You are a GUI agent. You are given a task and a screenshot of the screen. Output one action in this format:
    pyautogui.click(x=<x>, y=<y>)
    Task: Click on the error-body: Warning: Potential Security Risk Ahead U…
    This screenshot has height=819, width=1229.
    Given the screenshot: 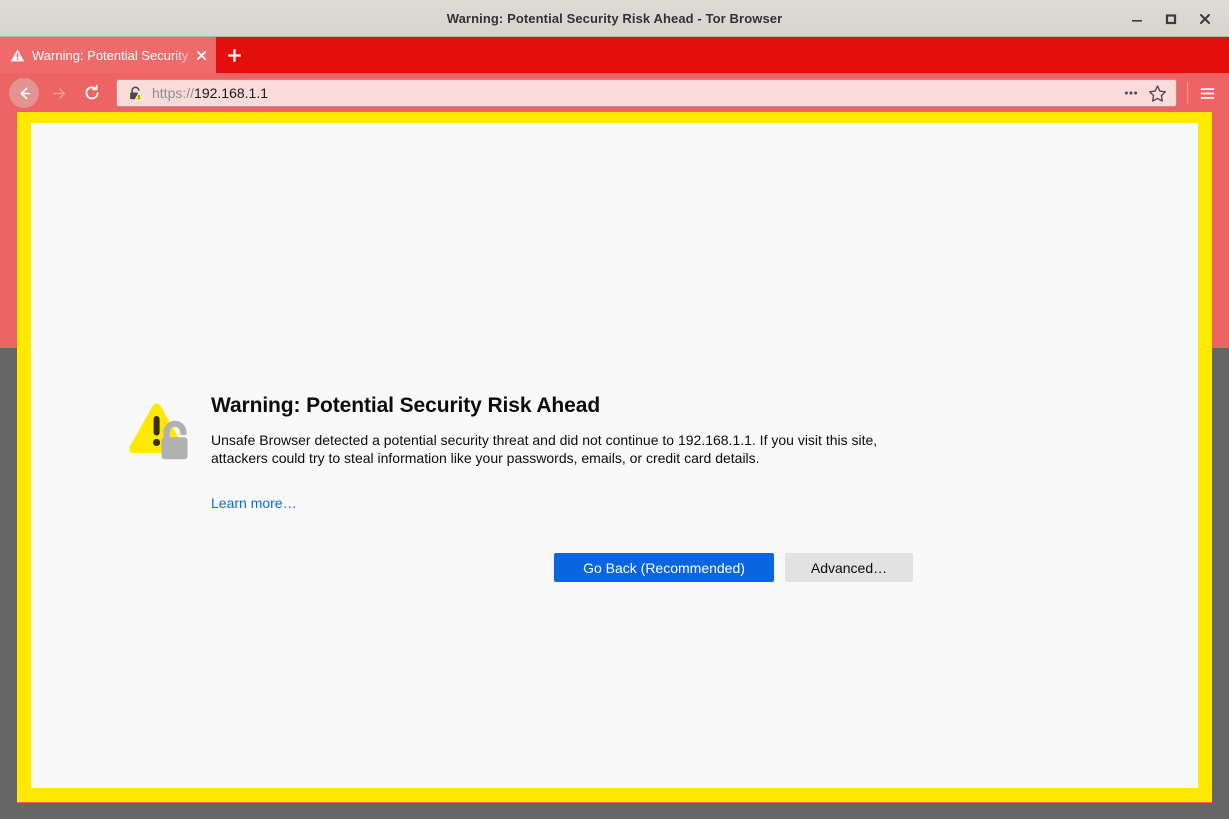 What is the action you would take?
    pyautogui.click(x=518, y=453)
    